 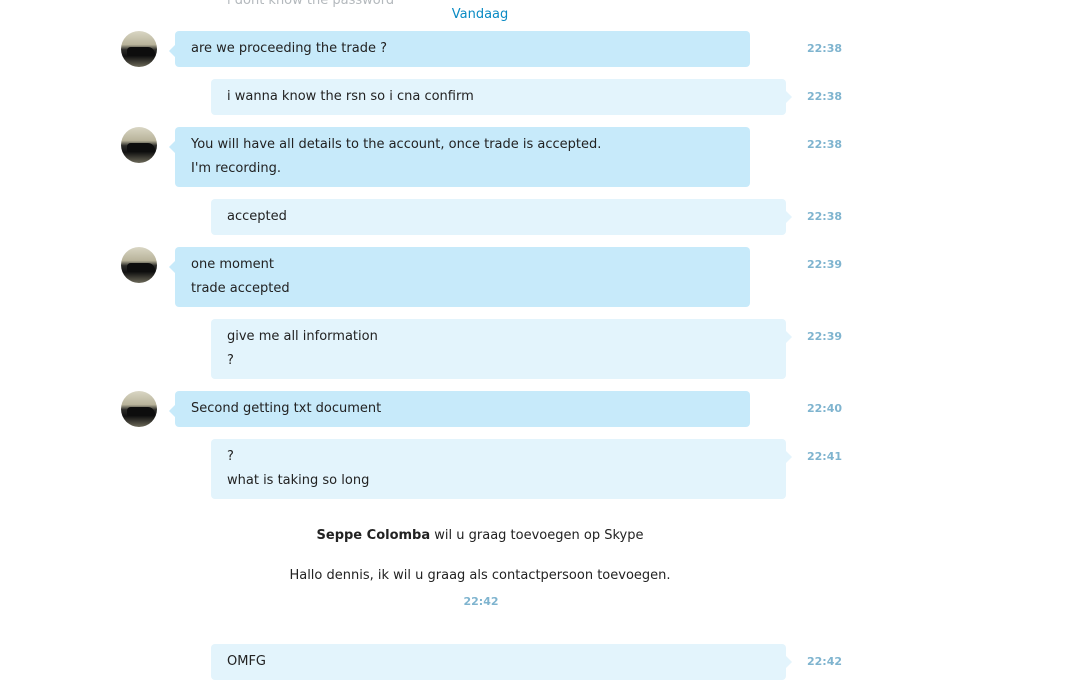 What do you see at coordinates (481, 601) in the screenshot?
I see `contact-request-timestamp: 22:42` at bounding box center [481, 601].